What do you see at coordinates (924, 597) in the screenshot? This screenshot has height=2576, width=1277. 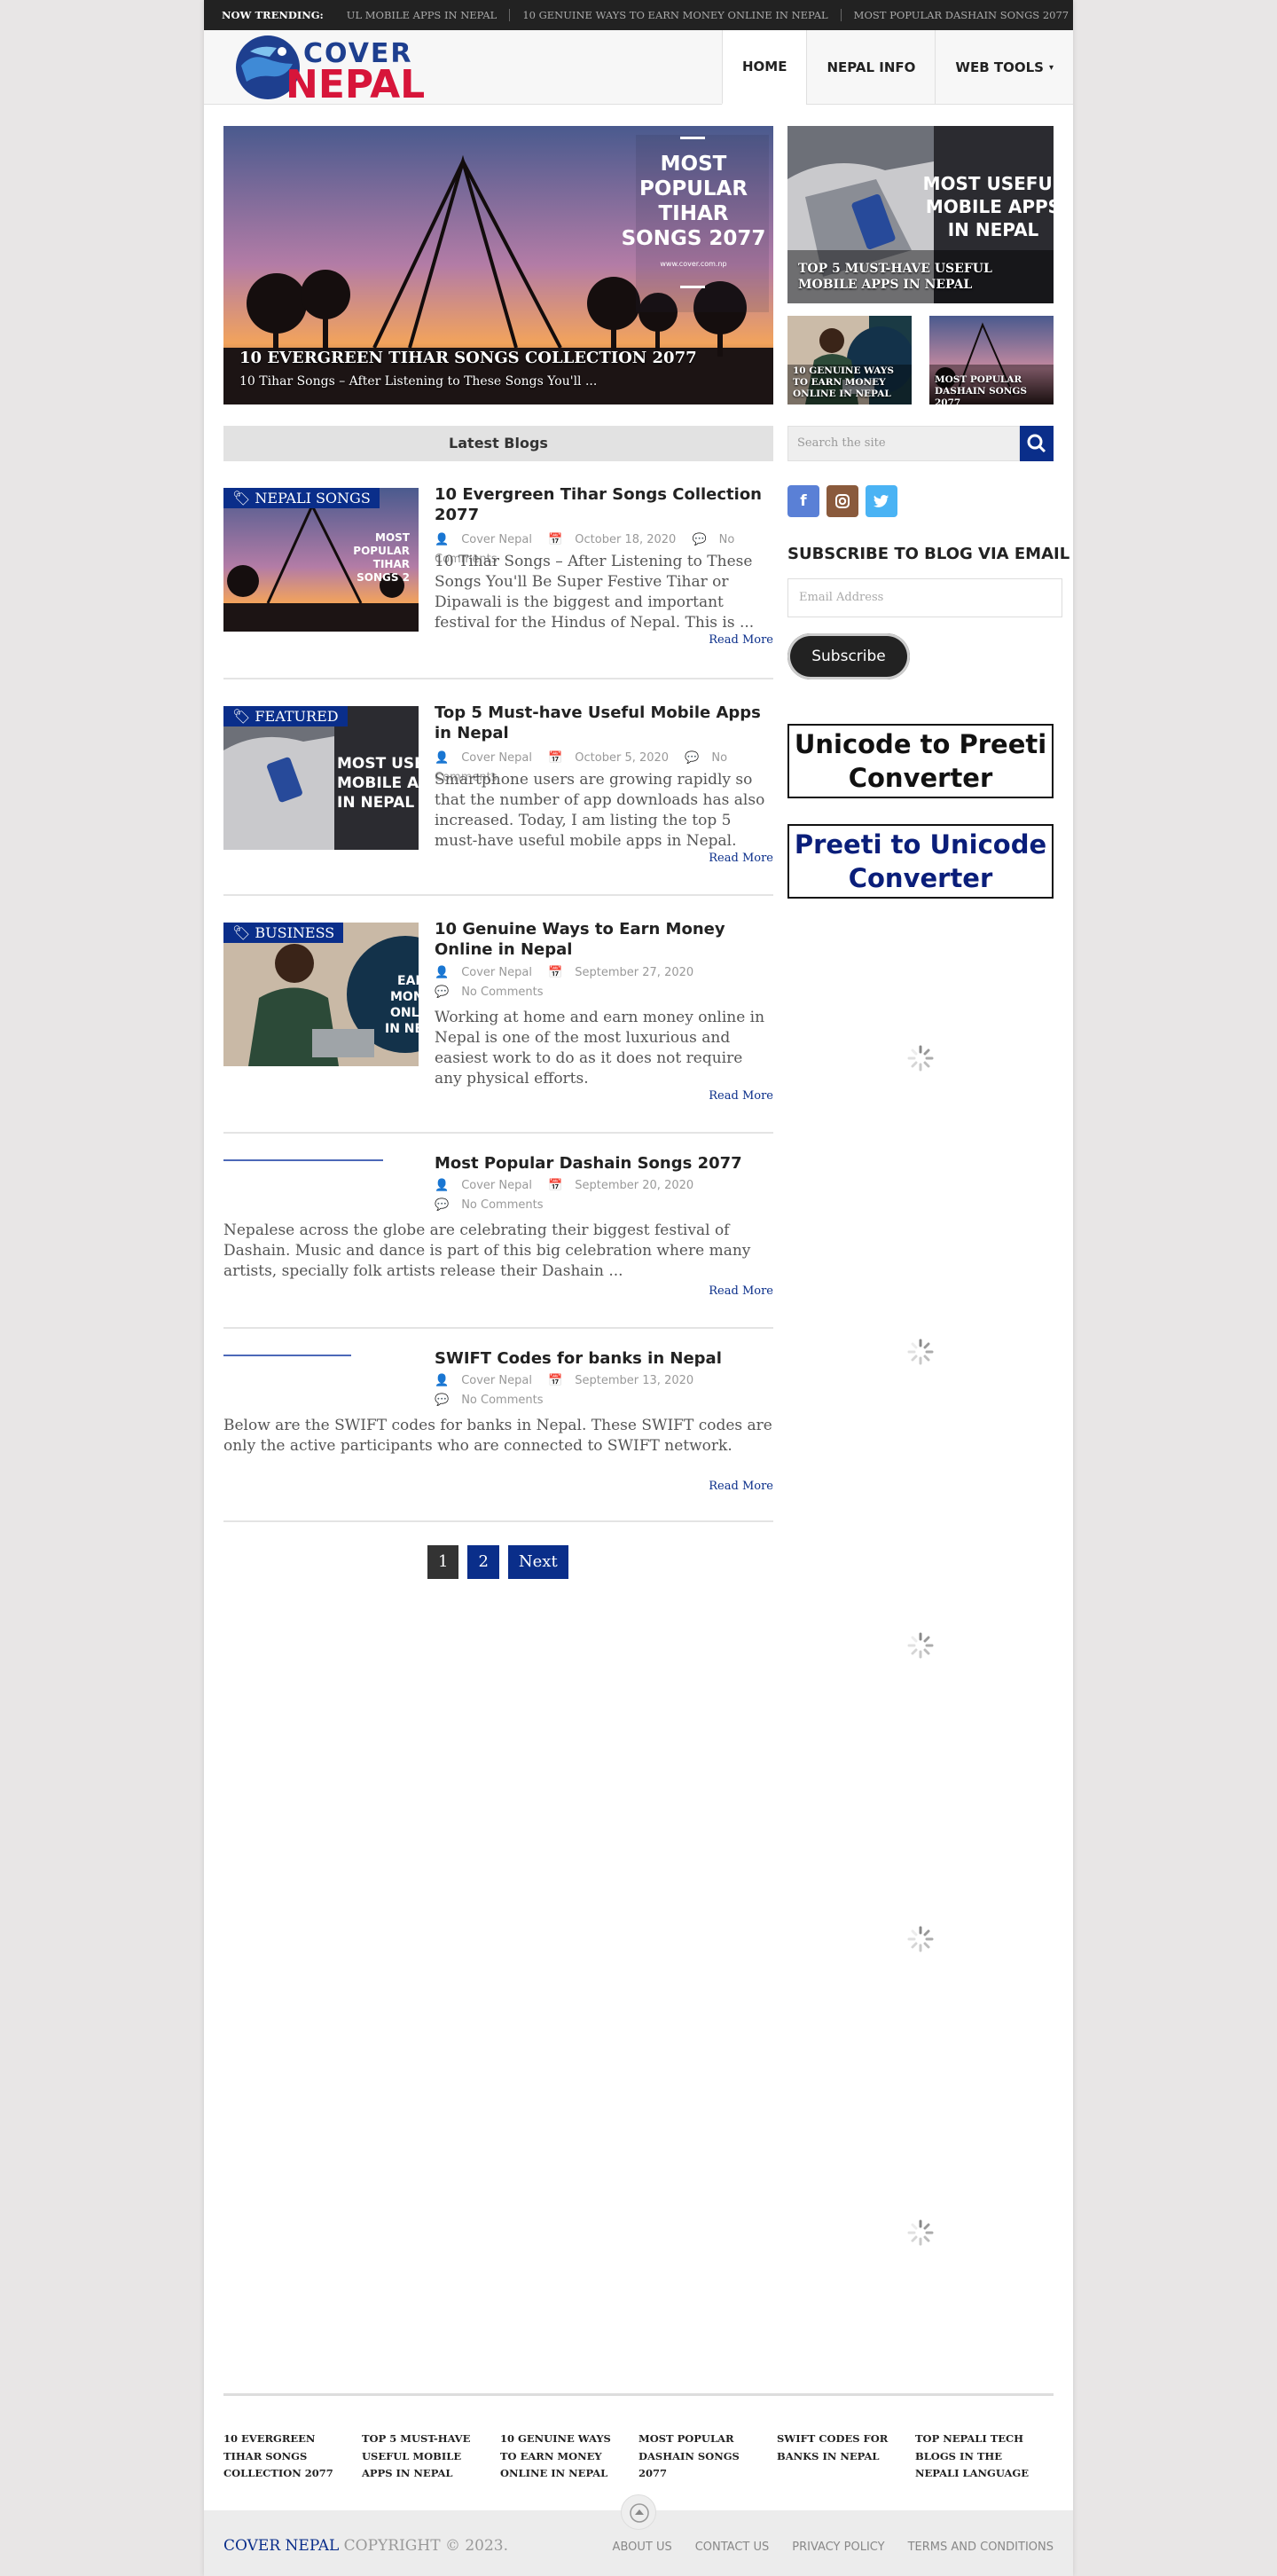 I see `email-field: Email Address` at bounding box center [924, 597].